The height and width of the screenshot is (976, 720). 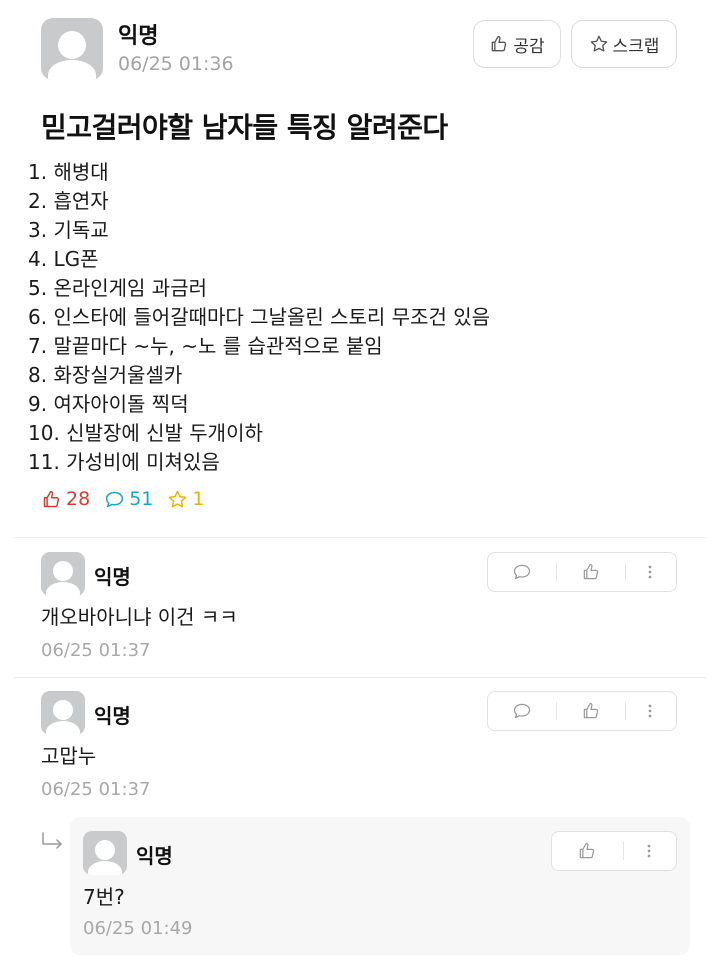 What do you see at coordinates (124, 462) in the screenshot?
I see `post-line: 11. 가성비에 미쳐있음` at bounding box center [124, 462].